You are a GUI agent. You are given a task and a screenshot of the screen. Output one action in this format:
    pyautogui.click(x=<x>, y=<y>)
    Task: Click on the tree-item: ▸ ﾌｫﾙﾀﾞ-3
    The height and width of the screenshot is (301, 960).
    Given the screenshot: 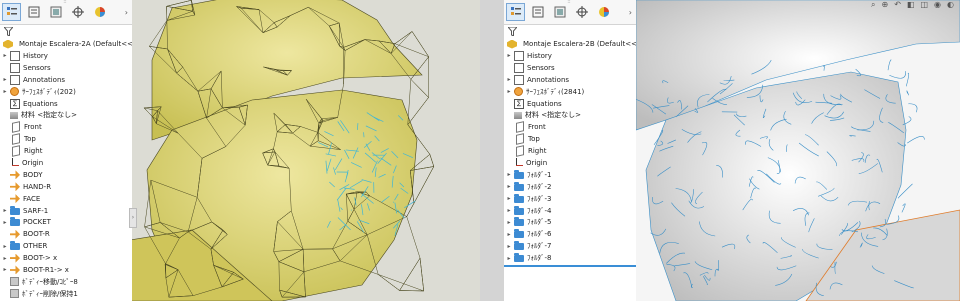 What is the action you would take?
    pyautogui.click(x=570, y=199)
    